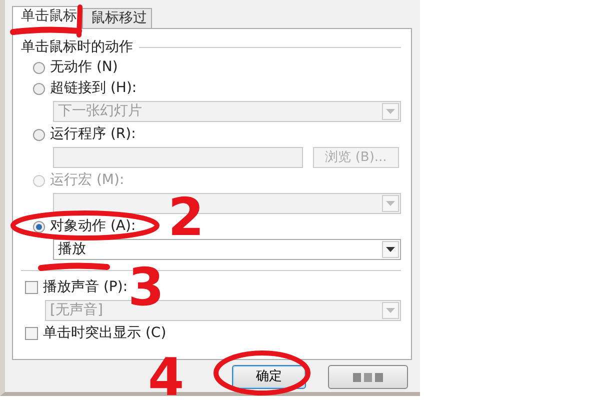 The width and height of the screenshot is (600, 400). I want to click on dropdown: 播放, so click(227, 249).